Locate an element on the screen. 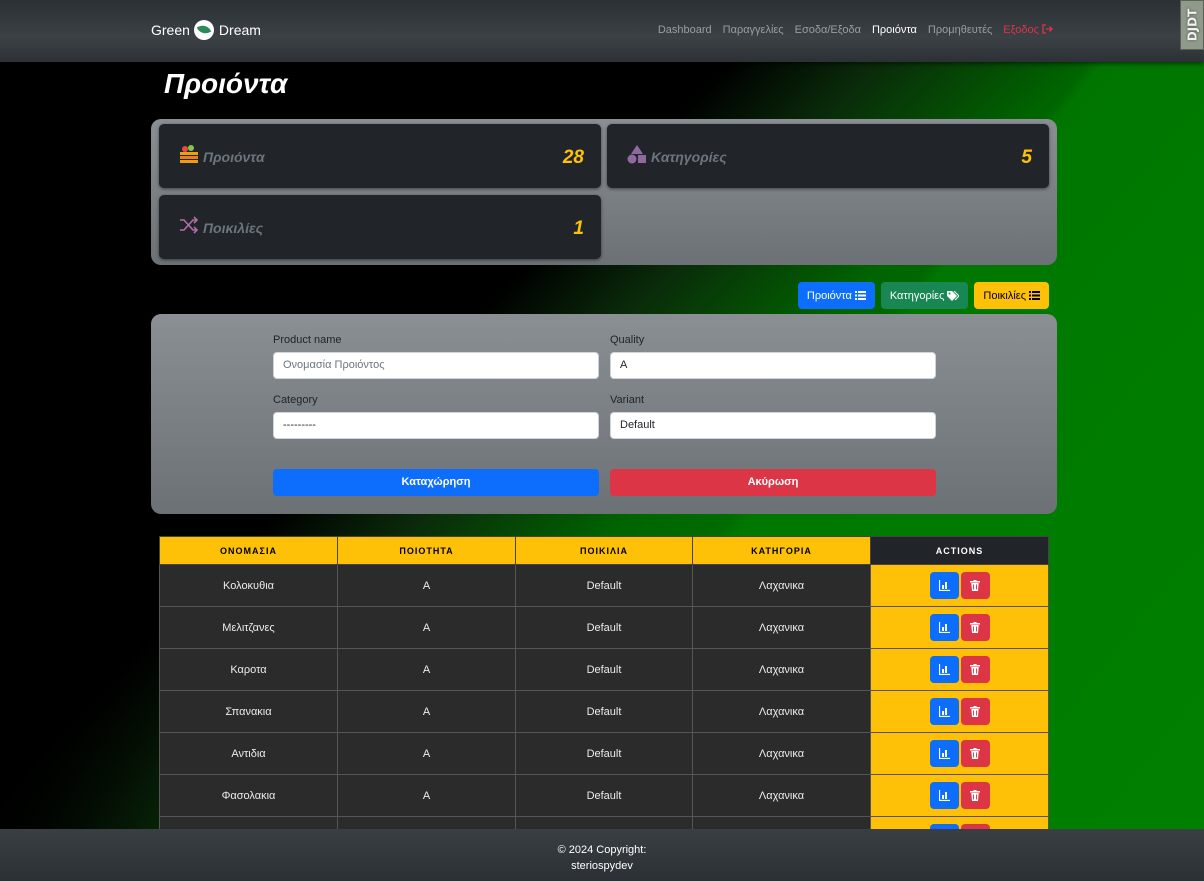 The width and height of the screenshot is (1204, 881). list-icon is located at coordinates (860, 295).